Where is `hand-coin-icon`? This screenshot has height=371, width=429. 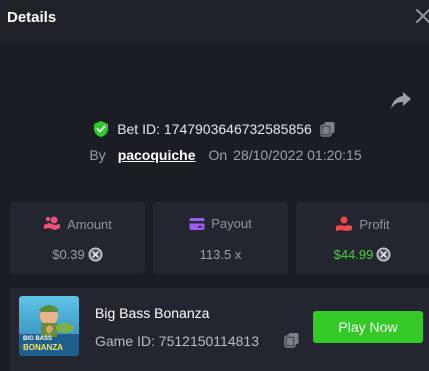 hand-coin-icon is located at coordinates (344, 223).